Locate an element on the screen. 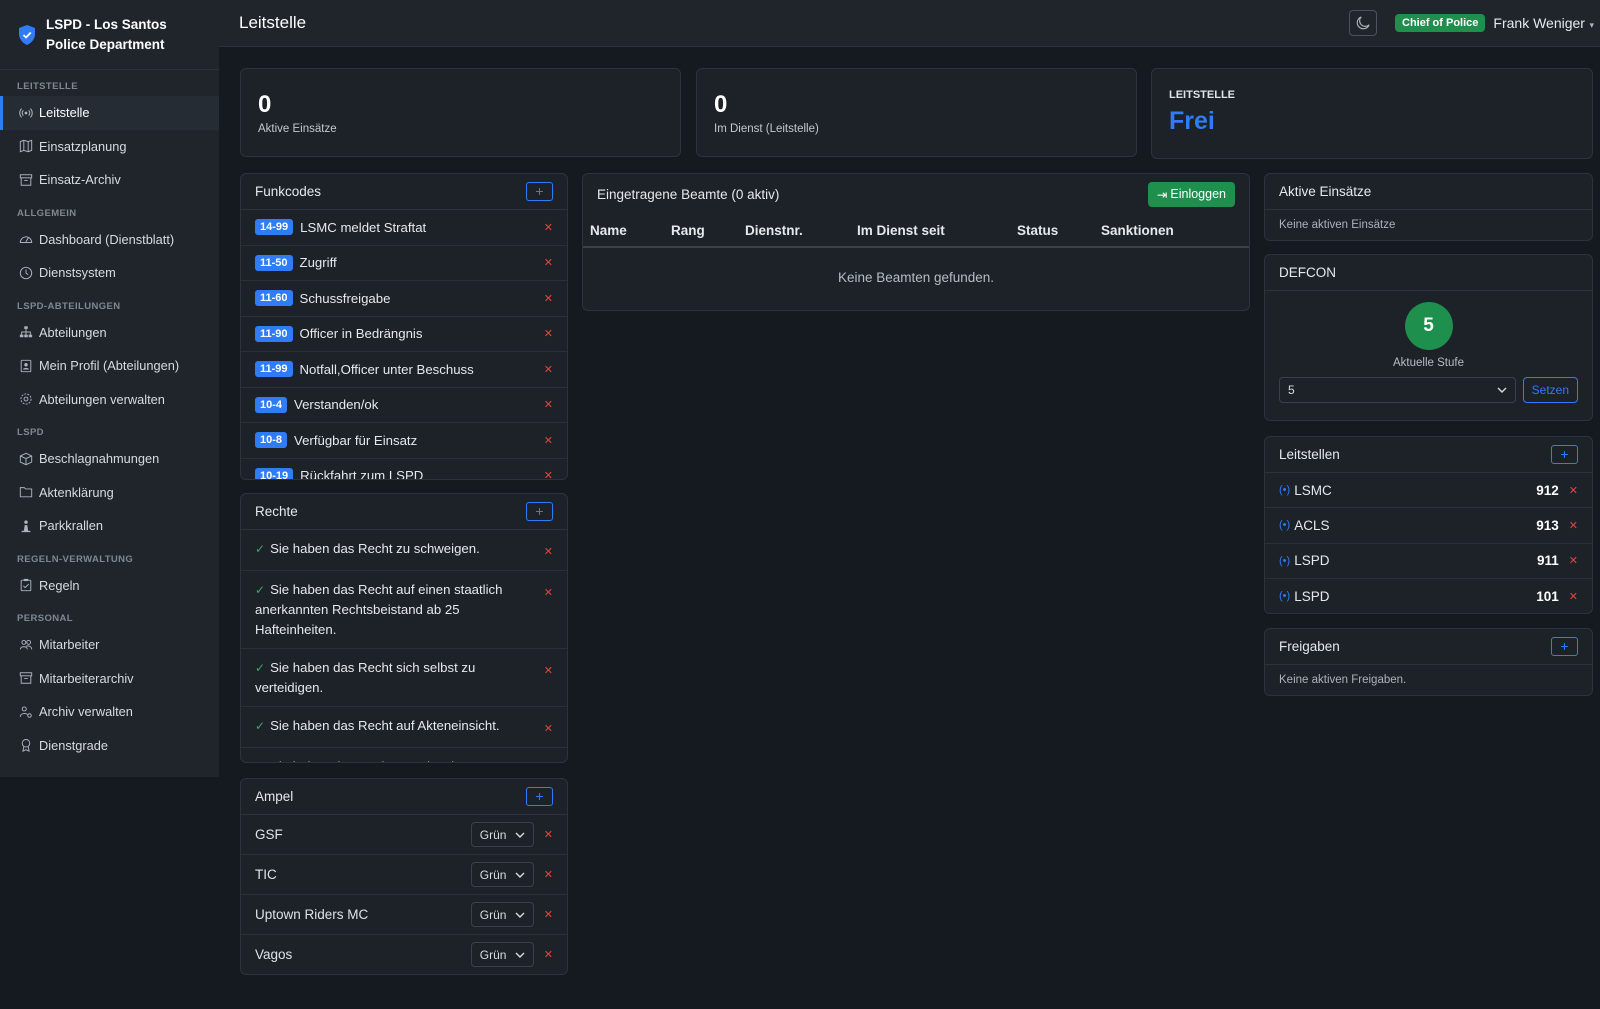  add-funkcode-button: + is located at coordinates (539, 191).